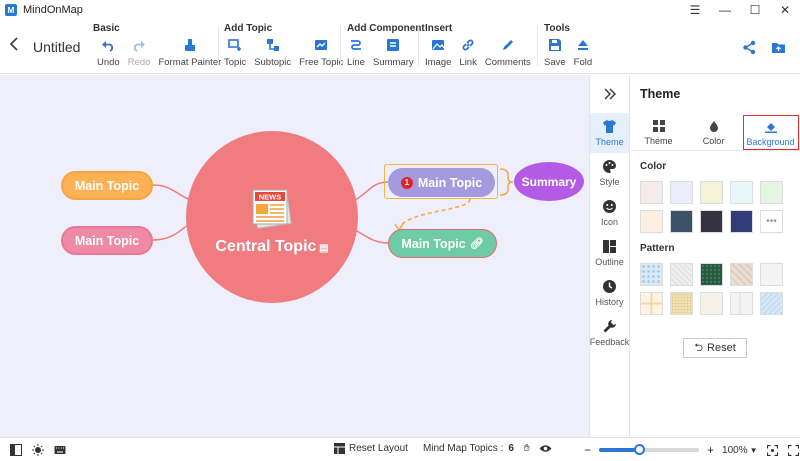 The image size is (800, 461). What do you see at coordinates (725, 10) in the screenshot?
I see `minimize-button: —` at bounding box center [725, 10].